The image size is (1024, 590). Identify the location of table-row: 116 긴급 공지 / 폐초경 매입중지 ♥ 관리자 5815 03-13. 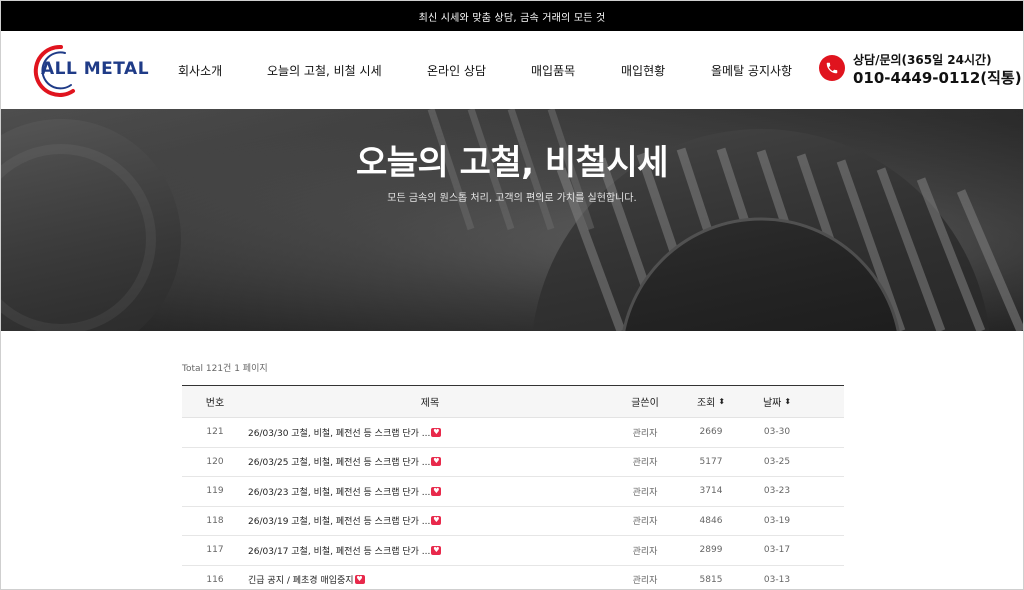
(513, 578).